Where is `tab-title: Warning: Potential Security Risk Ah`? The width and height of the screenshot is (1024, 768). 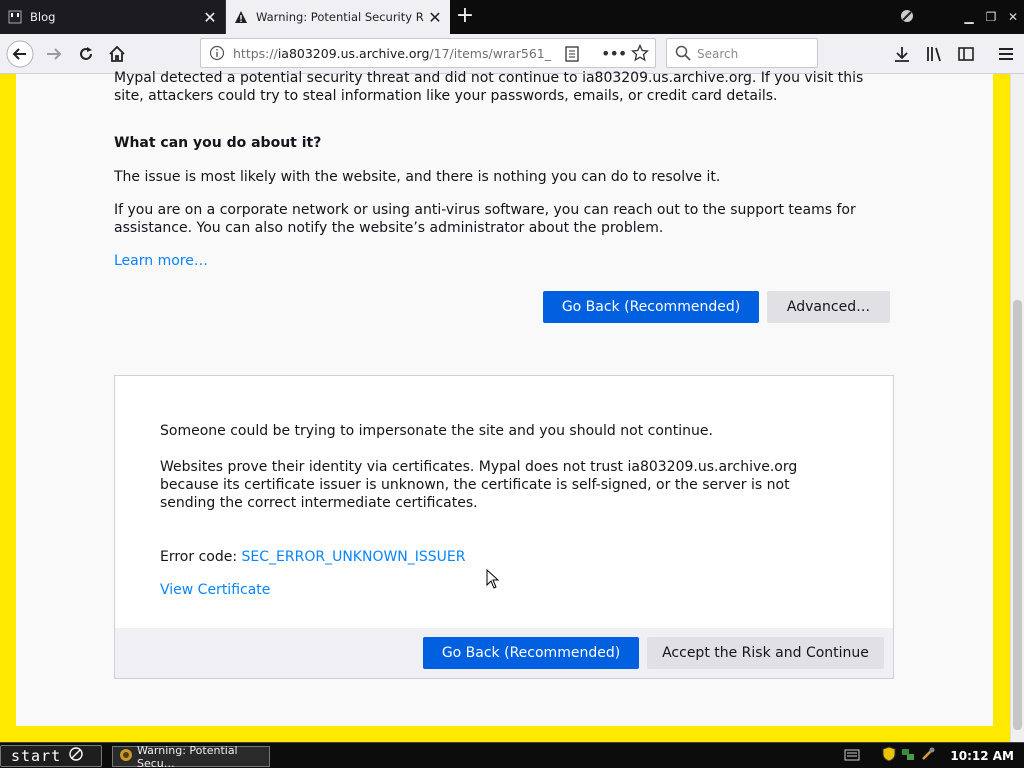
tab-title: Warning: Potential Security Risk Ah is located at coordinates (340, 17).